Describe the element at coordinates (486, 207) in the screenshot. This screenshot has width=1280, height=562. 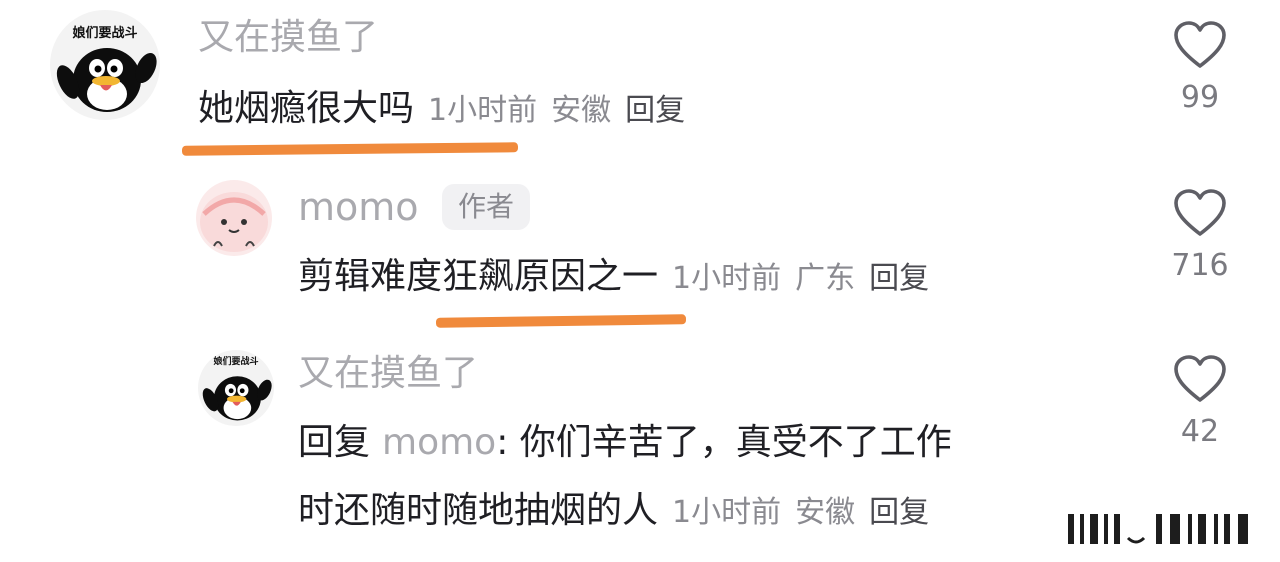
I see `author-badge: 作者` at that location.